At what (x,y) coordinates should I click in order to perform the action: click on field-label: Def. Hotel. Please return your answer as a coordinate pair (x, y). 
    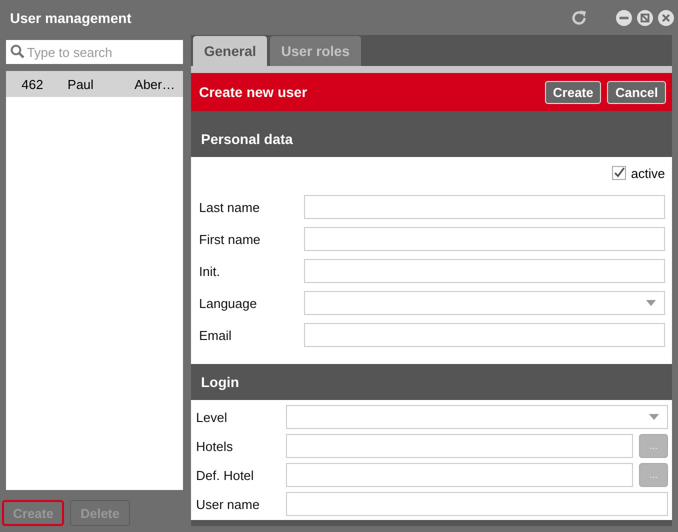
    Looking at the image, I should click on (225, 475).